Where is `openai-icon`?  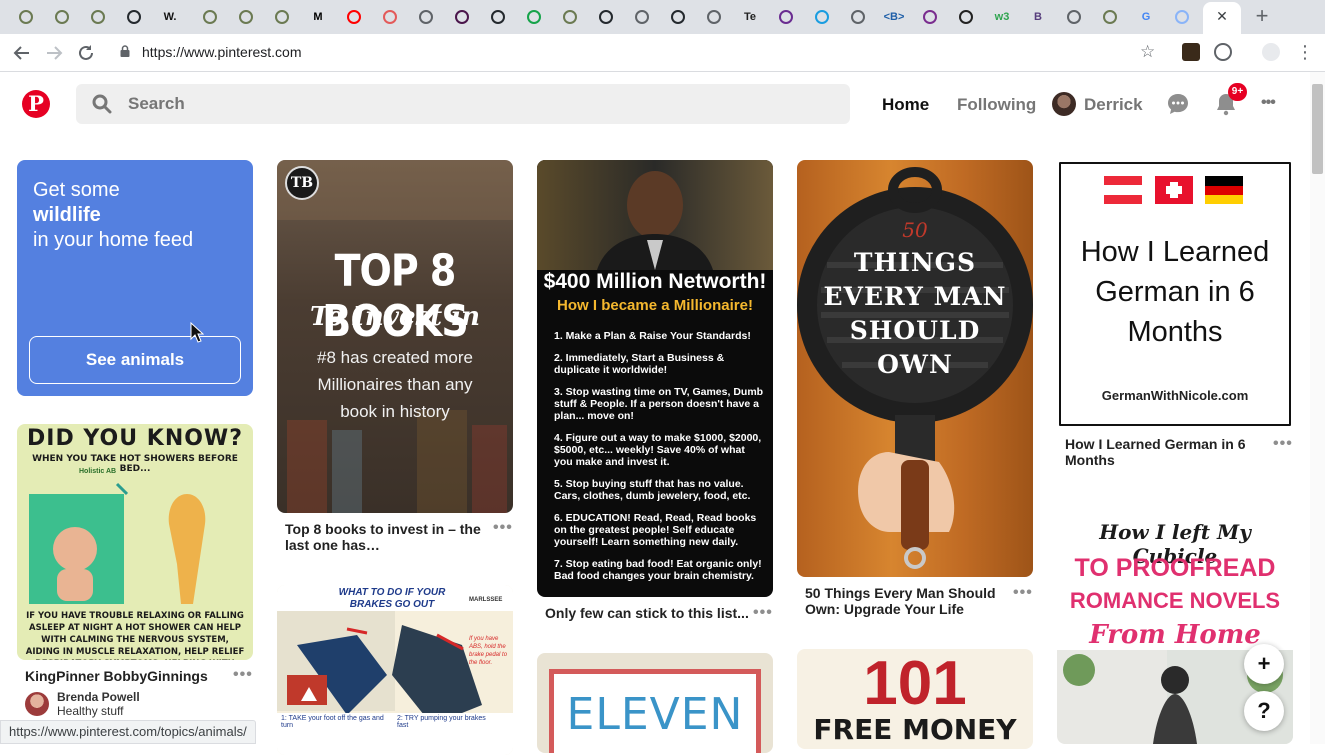 openai-icon is located at coordinates (390, 17).